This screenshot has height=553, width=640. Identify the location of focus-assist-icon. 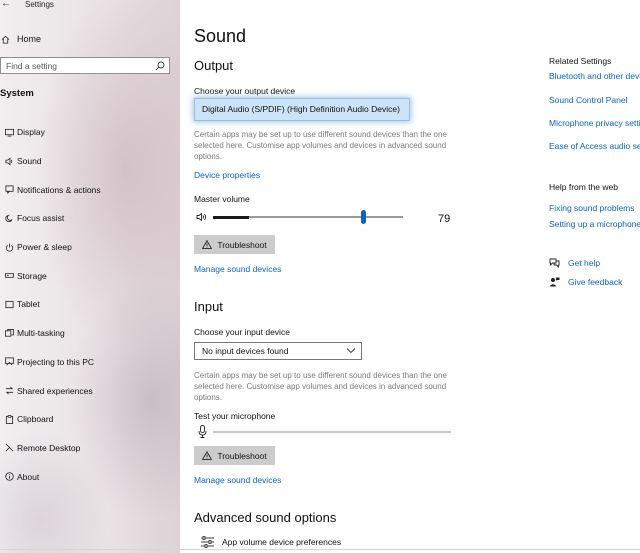
(9, 218).